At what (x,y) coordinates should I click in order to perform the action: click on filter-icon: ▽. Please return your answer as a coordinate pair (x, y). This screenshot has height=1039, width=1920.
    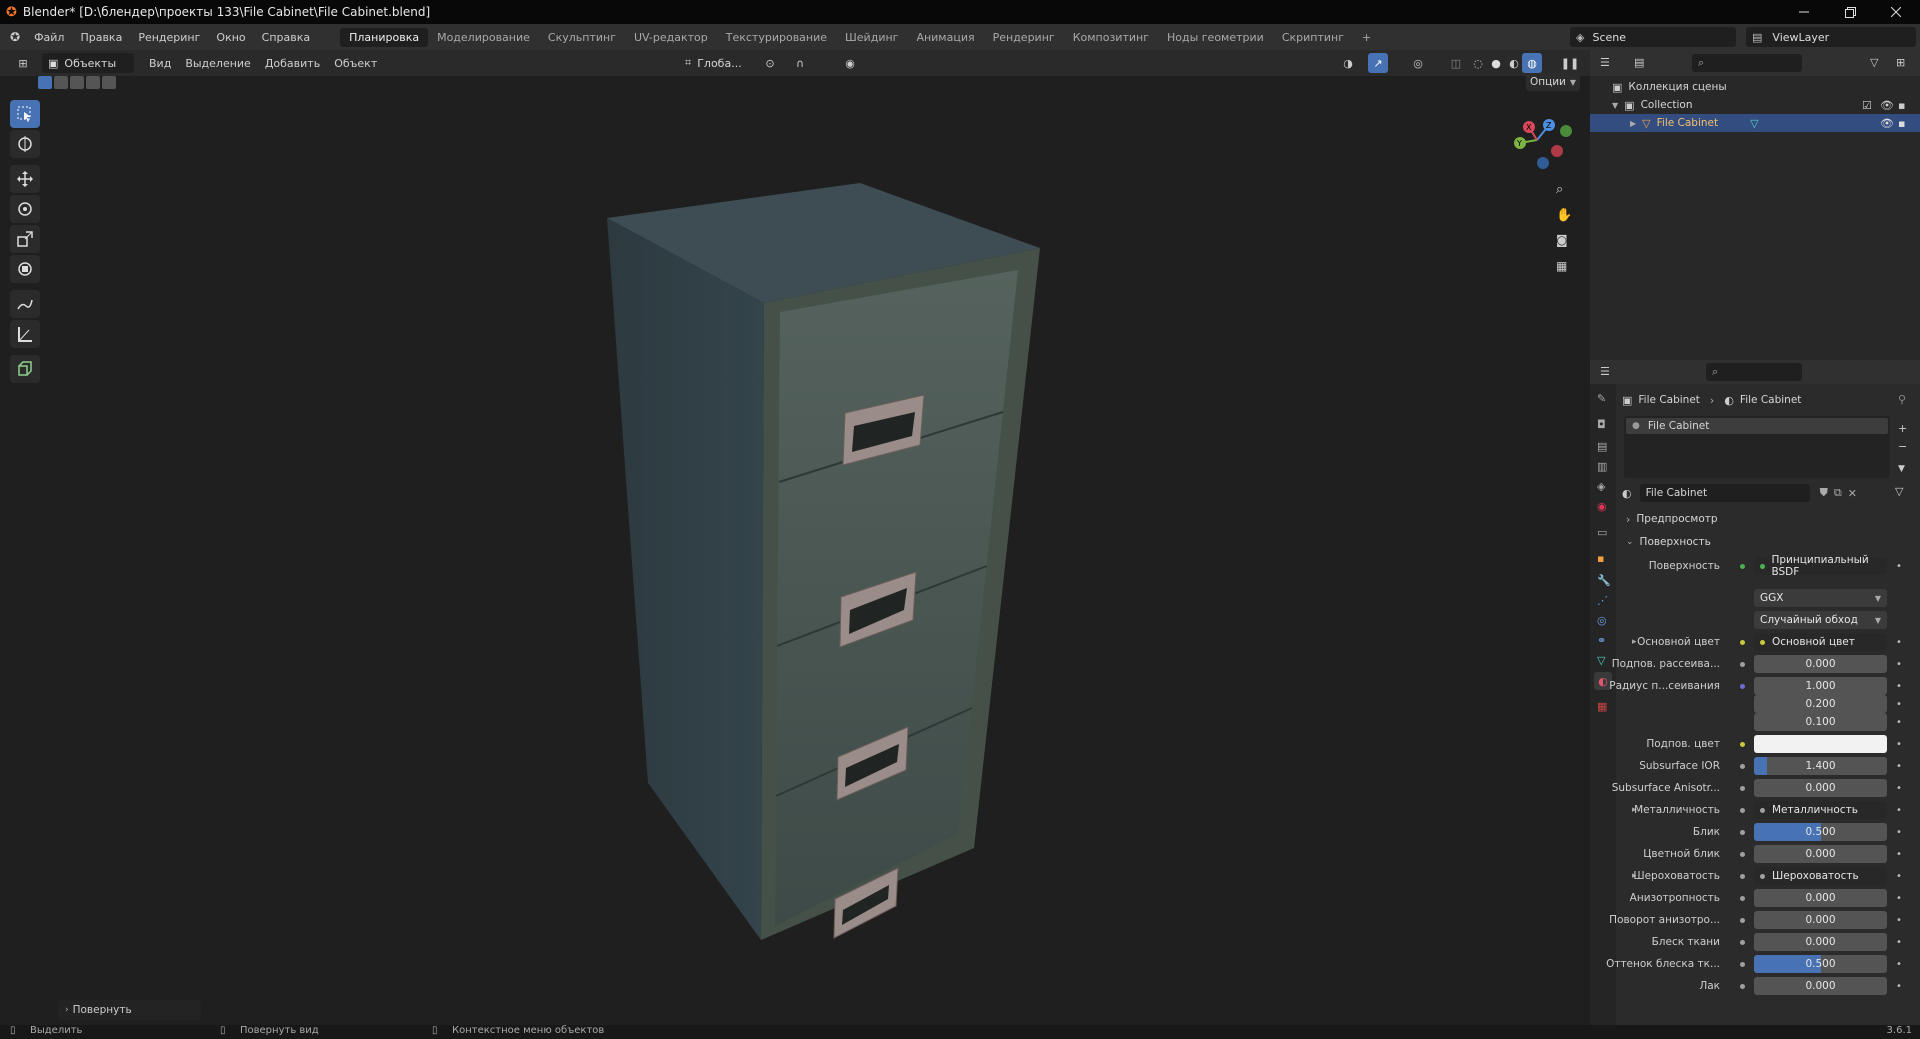
    Looking at the image, I should click on (1874, 62).